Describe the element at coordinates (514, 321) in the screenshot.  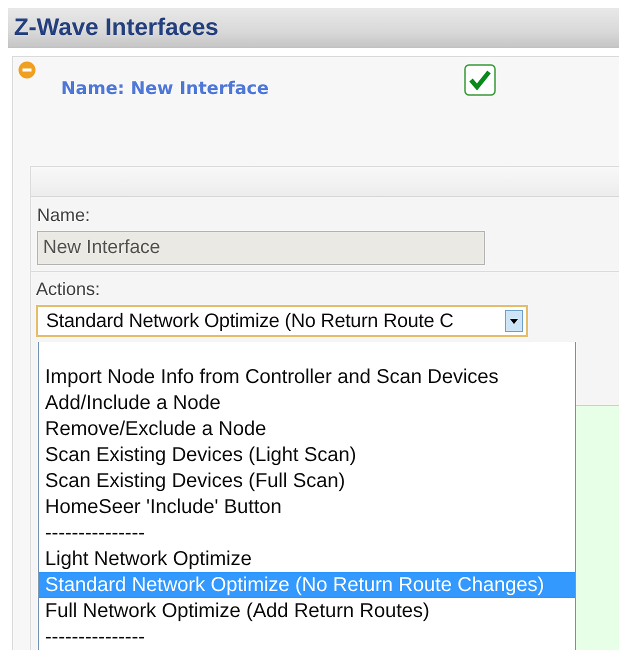
I see `caret-icon` at that location.